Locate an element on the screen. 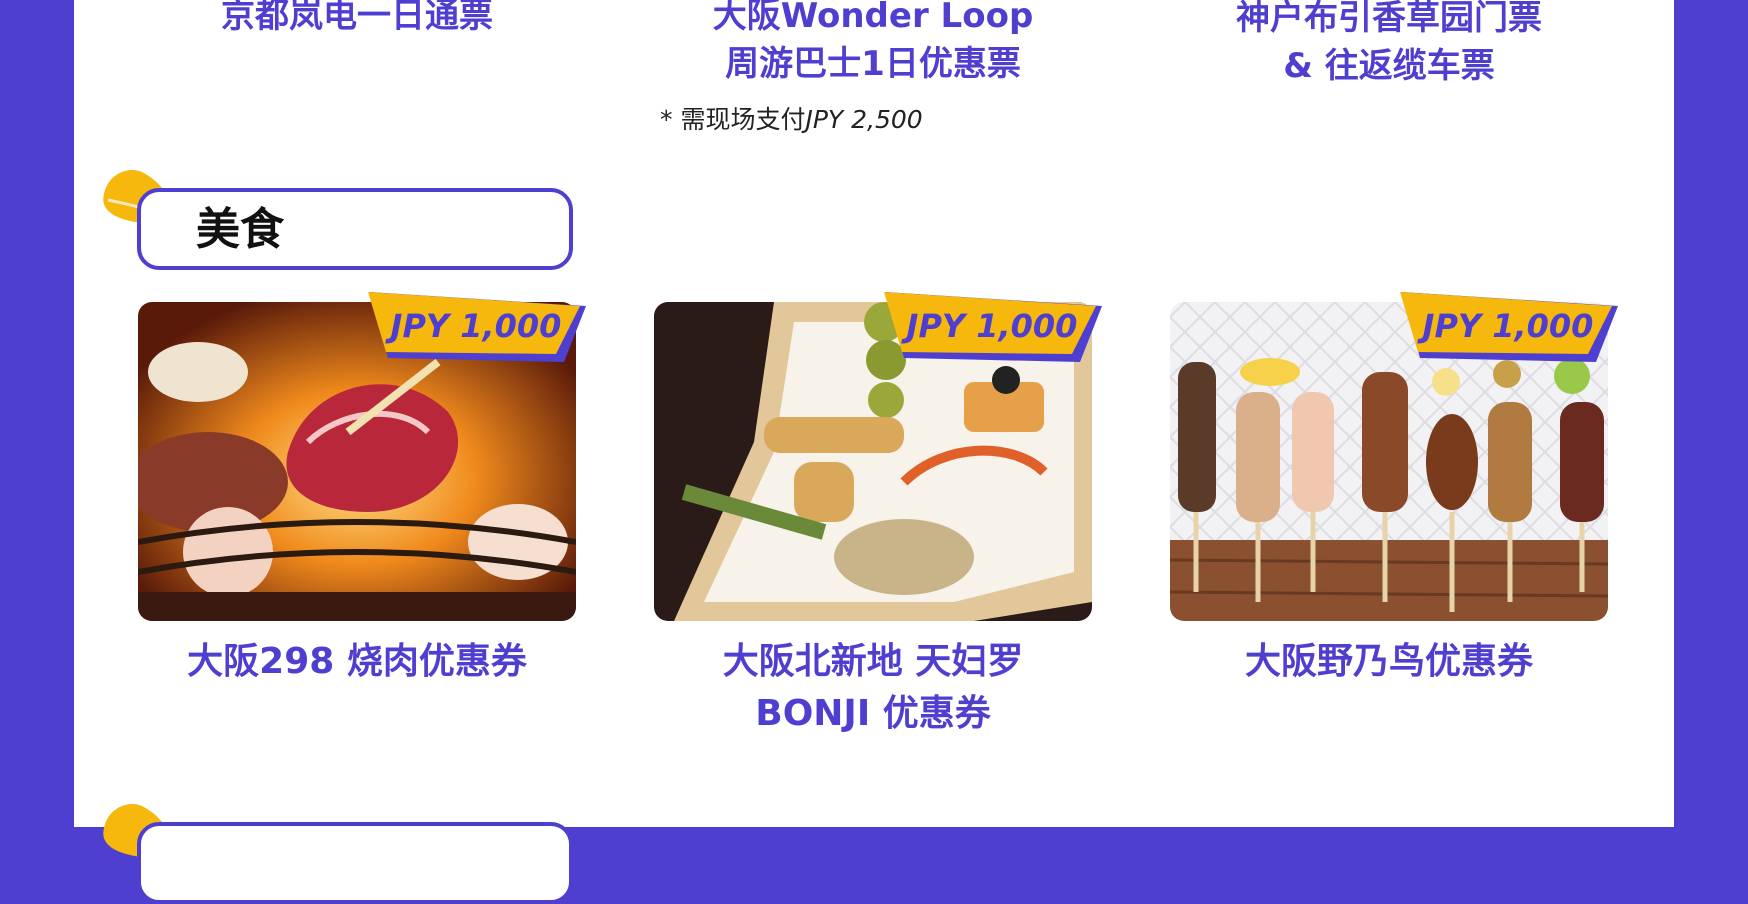 Image resolution: width=1748 pixels, height=904 pixels. pass-title-line: & 往返缆车票 is located at coordinates (1389, 66).